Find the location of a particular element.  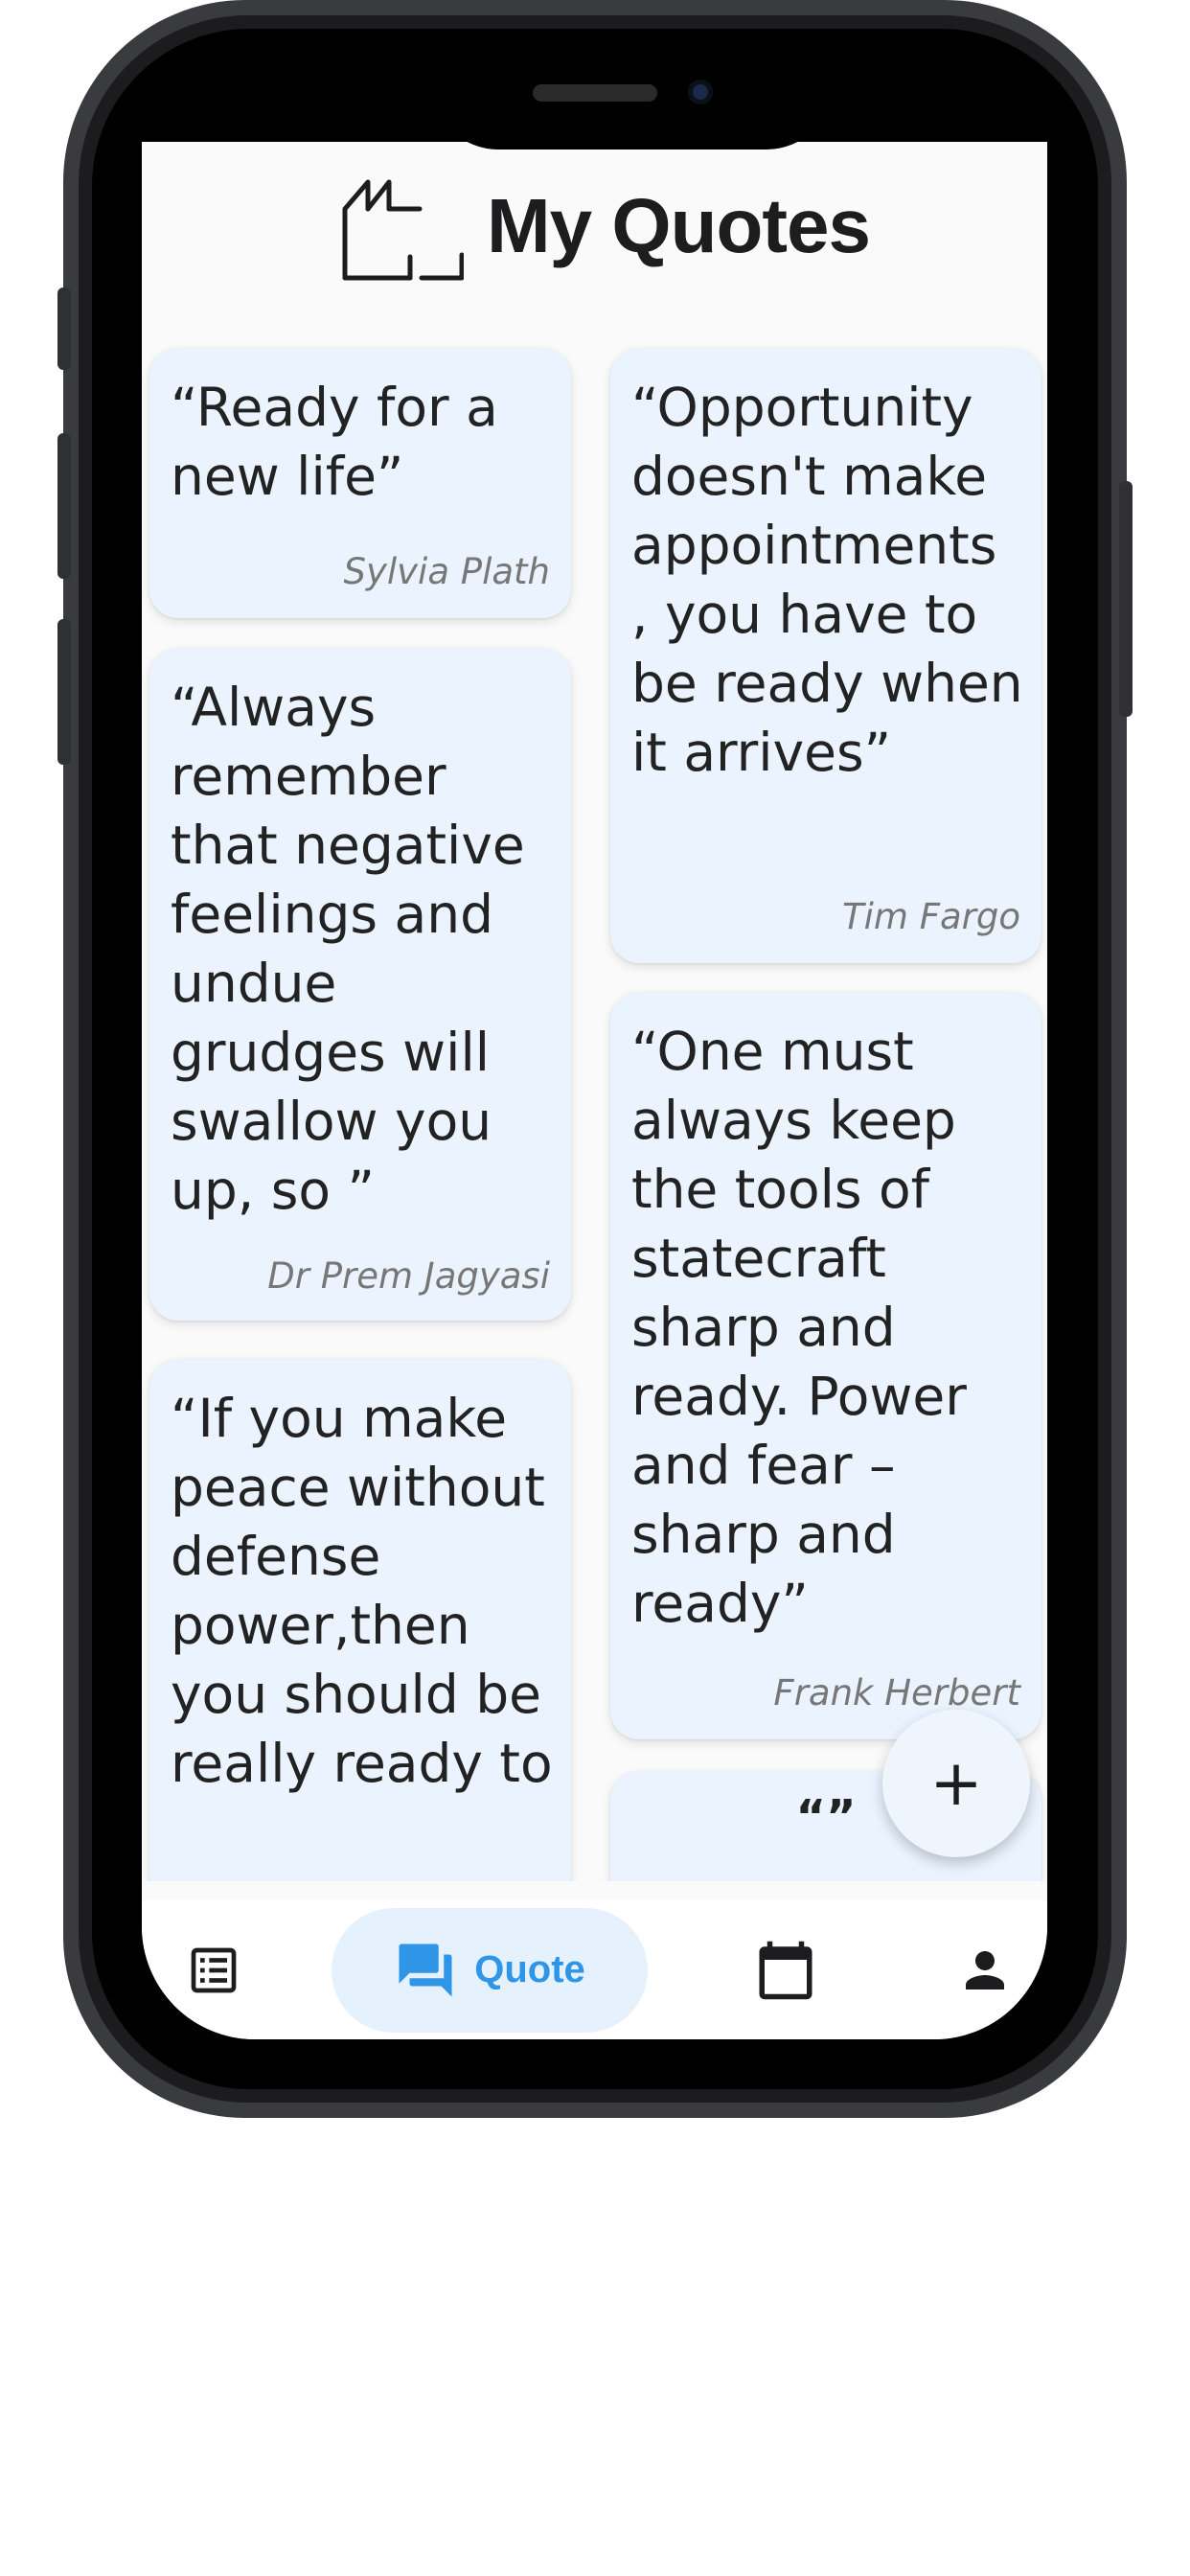

add-quote-button: + is located at coordinates (956, 1783).